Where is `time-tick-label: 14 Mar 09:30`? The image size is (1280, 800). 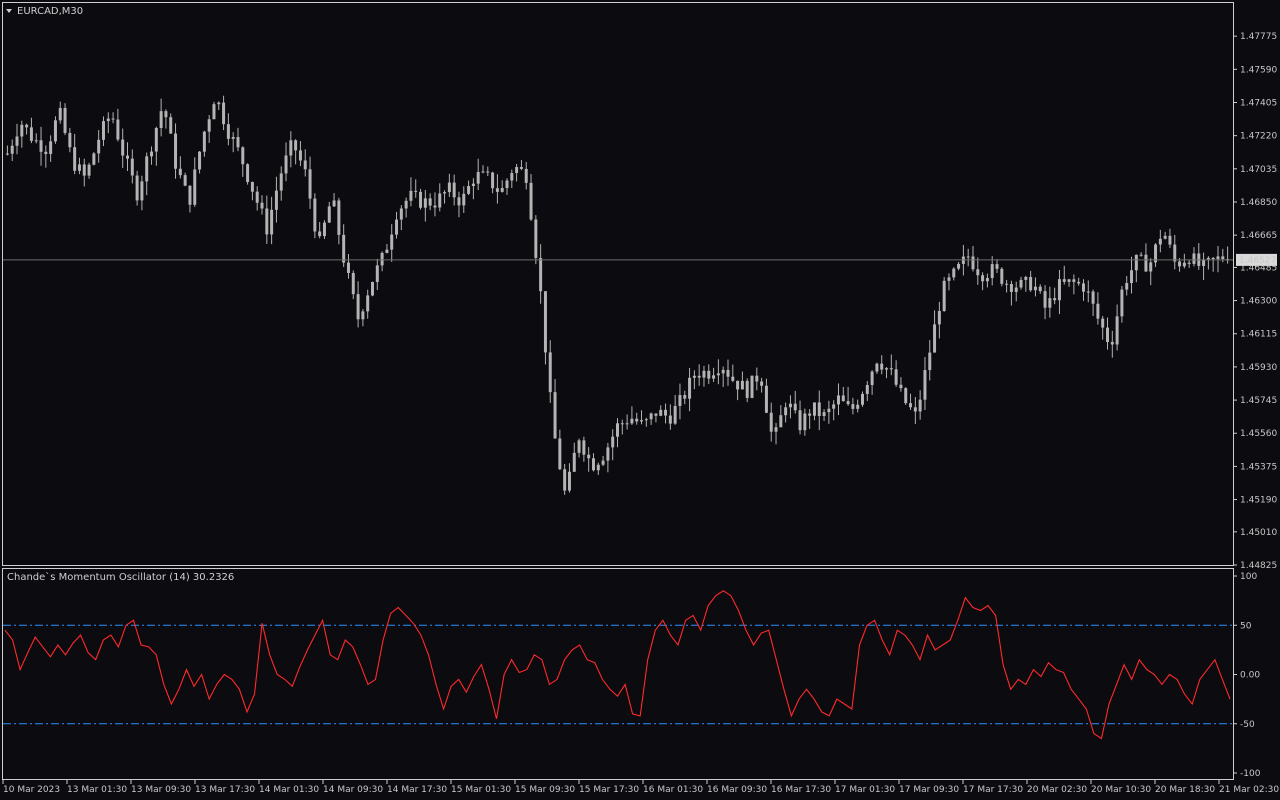
time-tick-label: 14 Mar 09:30 is located at coordinates (353, 790).